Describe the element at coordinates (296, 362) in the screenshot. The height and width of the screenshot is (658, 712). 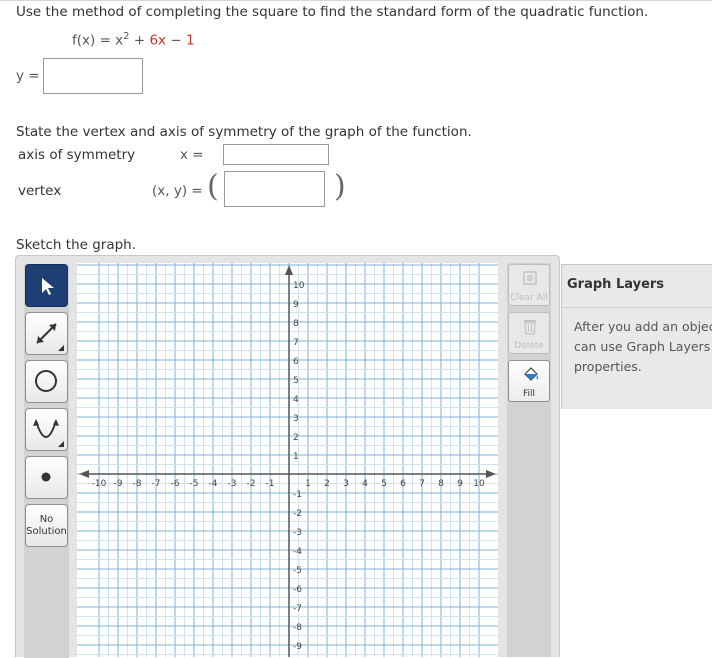
I see `y-tick-label: 6` at that location.